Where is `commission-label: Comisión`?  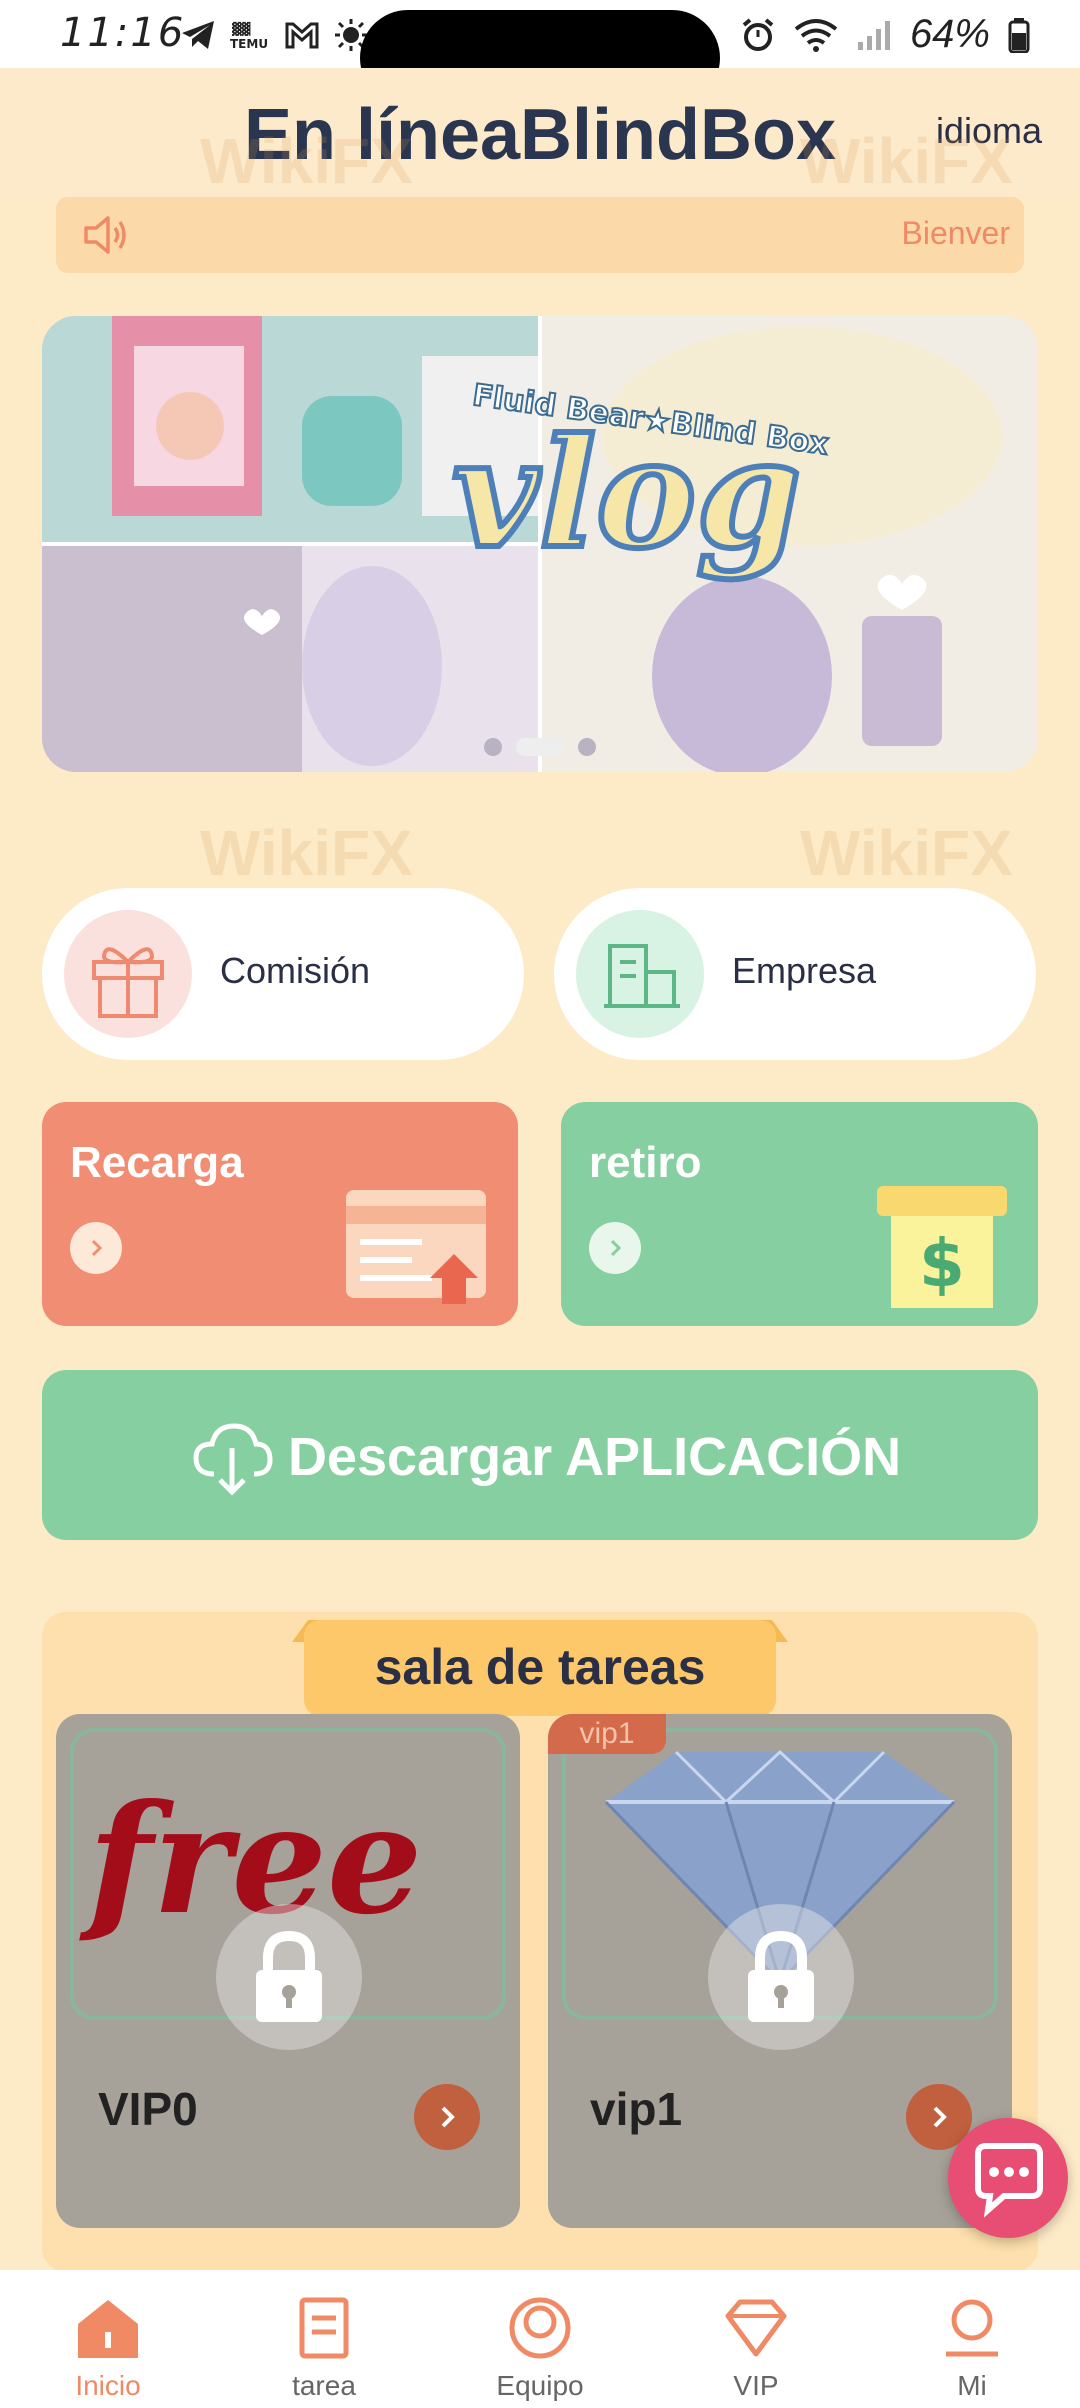
commission-label: Comisión is located at coordinates (295, 970).